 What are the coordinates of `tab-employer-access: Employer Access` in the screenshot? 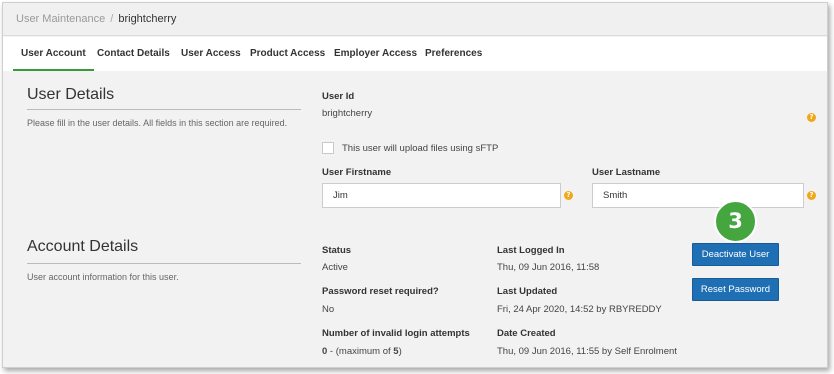 It's located at (375, 54).